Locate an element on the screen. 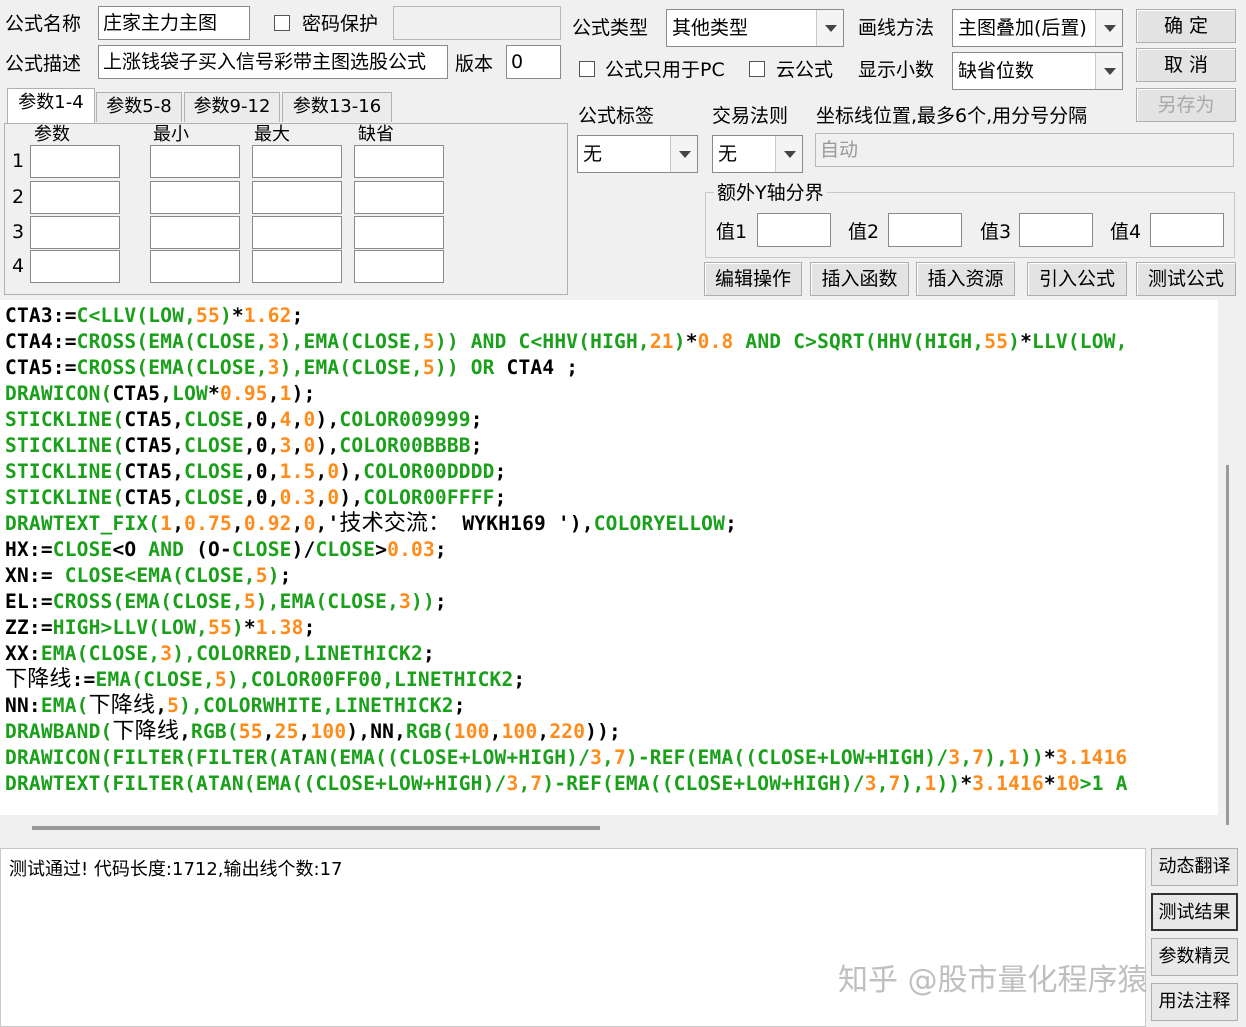 This screenshot has height=1027, width=1246. code-line: STICKLINE(CTA5,CLOSE,0,4,0),COLOR009999; is located at coordinates (244, 420).